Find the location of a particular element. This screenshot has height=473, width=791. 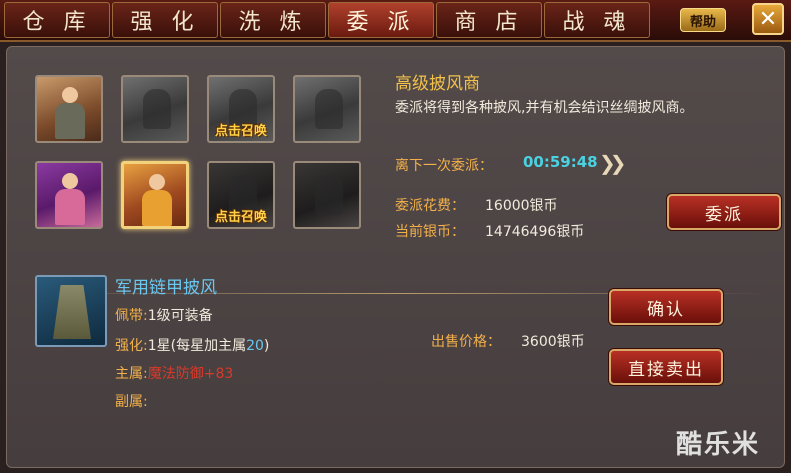

countdown-label: 离下一次委派： is located at coordinates (444, 166).